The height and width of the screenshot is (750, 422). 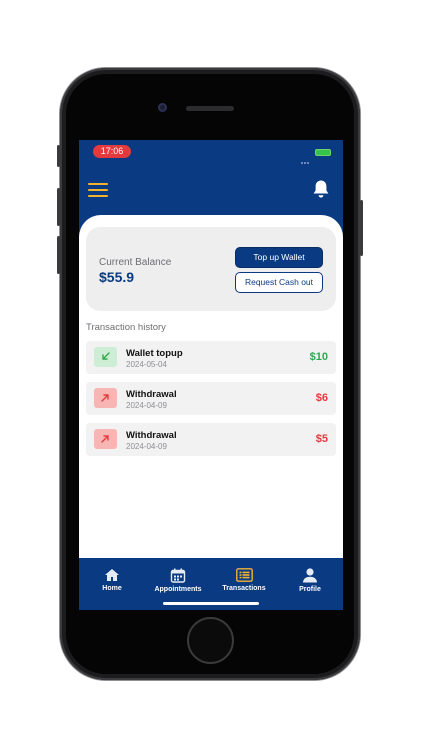 What do you see at coordinates (306, 157) in the screenshot?
I see `signal-icon` at bounding box center [306, 157].